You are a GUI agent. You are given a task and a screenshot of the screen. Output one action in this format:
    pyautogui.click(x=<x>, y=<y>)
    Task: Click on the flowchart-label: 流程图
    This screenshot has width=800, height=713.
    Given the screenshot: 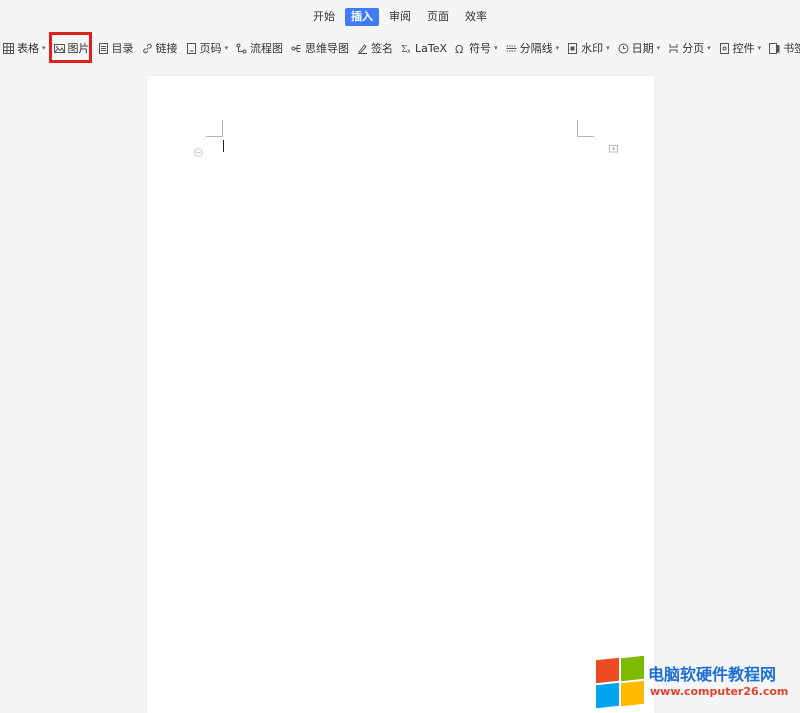 What is the action you would take?
    pyautogui.click(x=267, y=48)
    